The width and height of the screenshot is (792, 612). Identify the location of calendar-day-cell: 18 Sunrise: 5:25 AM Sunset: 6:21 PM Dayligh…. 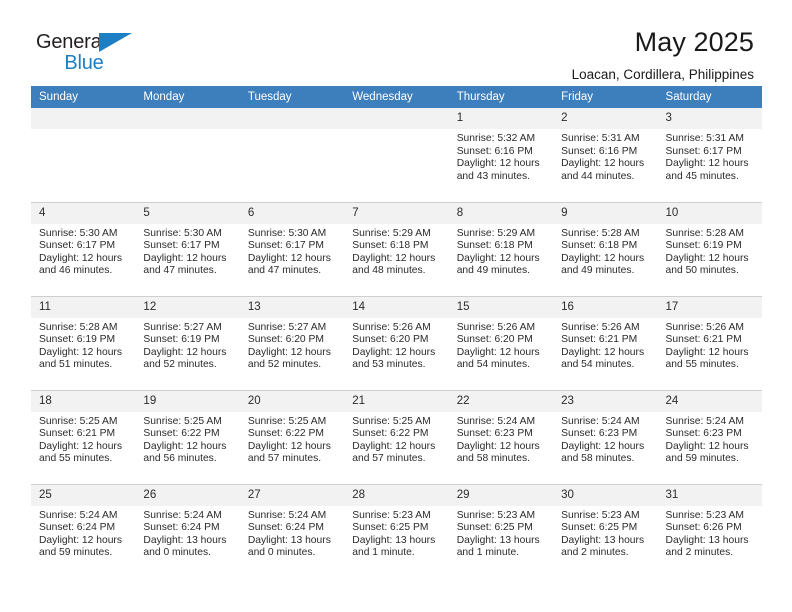
(83, 436).